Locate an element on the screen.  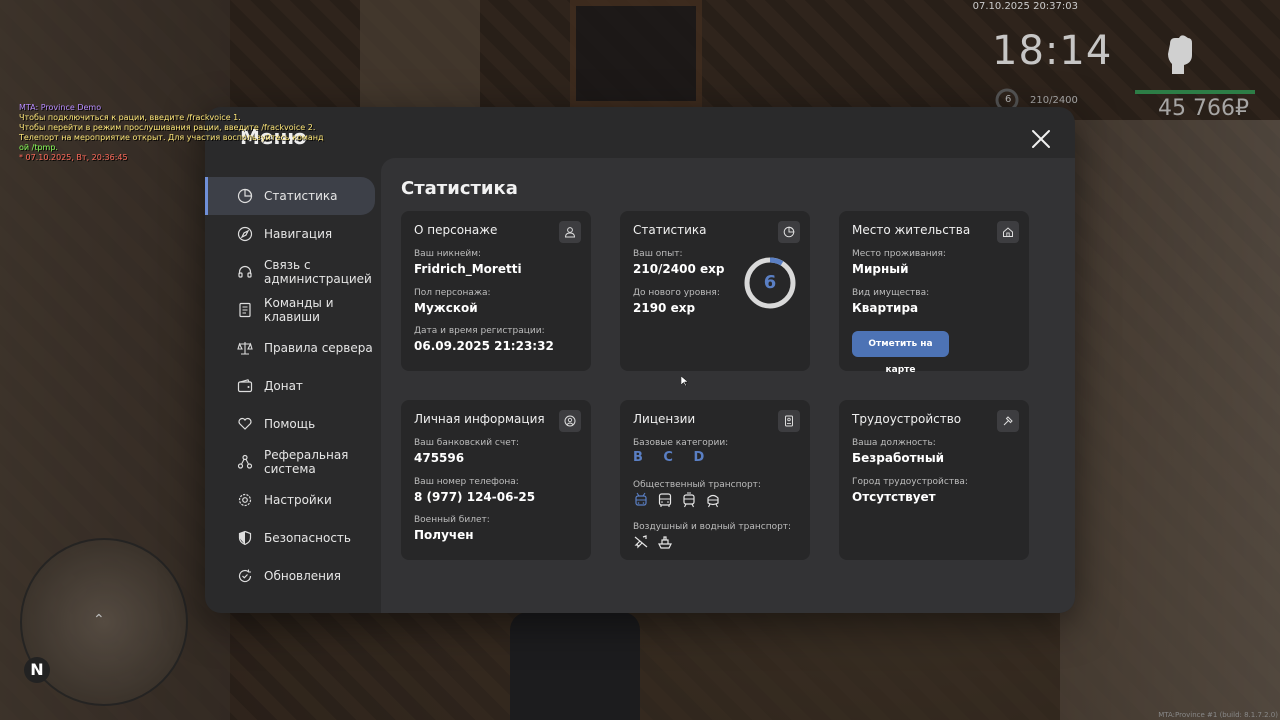
public-transport-icons is located at coordinates (677, 500).